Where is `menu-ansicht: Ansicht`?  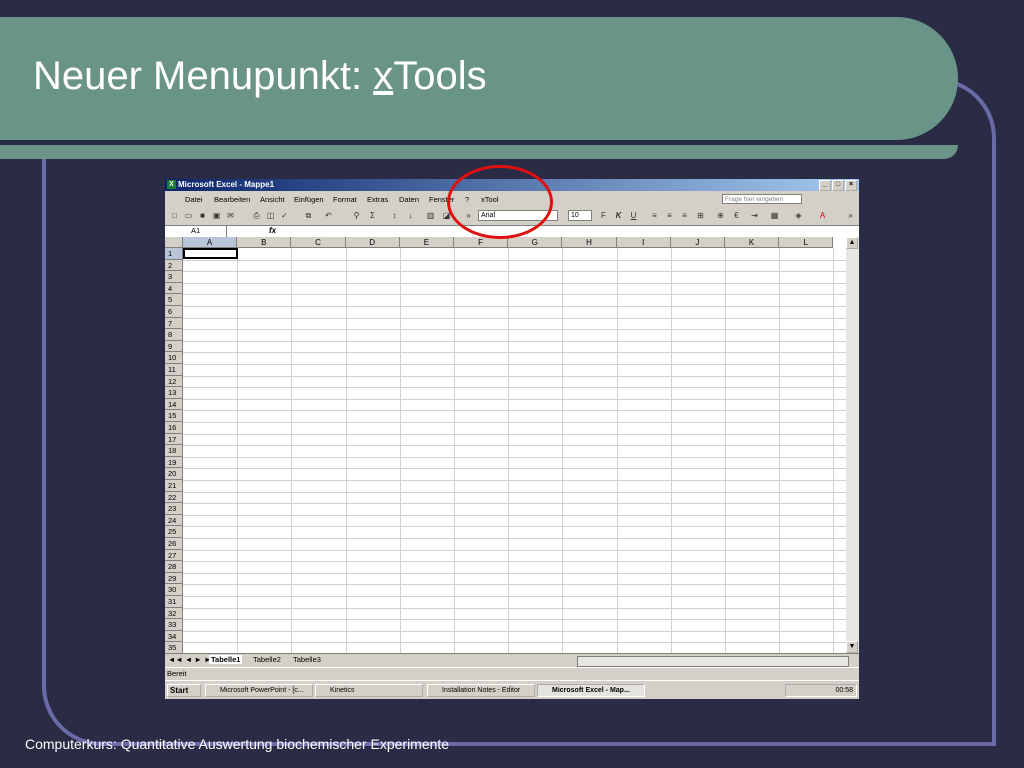
menu-ansicht: Ansicht is located at coordinates (272, 199).